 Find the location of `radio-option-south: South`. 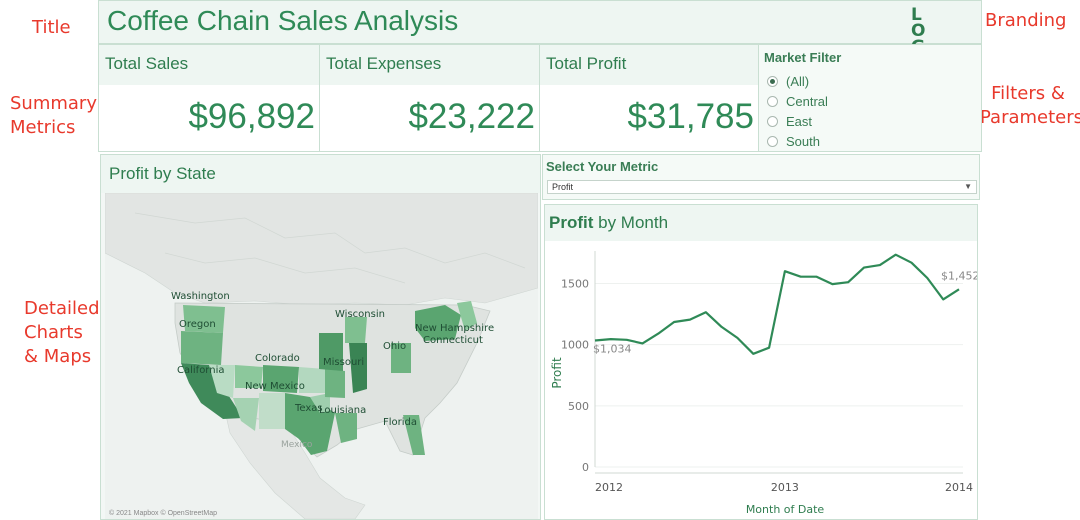

radio-option-south: South is located at coordinates (793, 141).